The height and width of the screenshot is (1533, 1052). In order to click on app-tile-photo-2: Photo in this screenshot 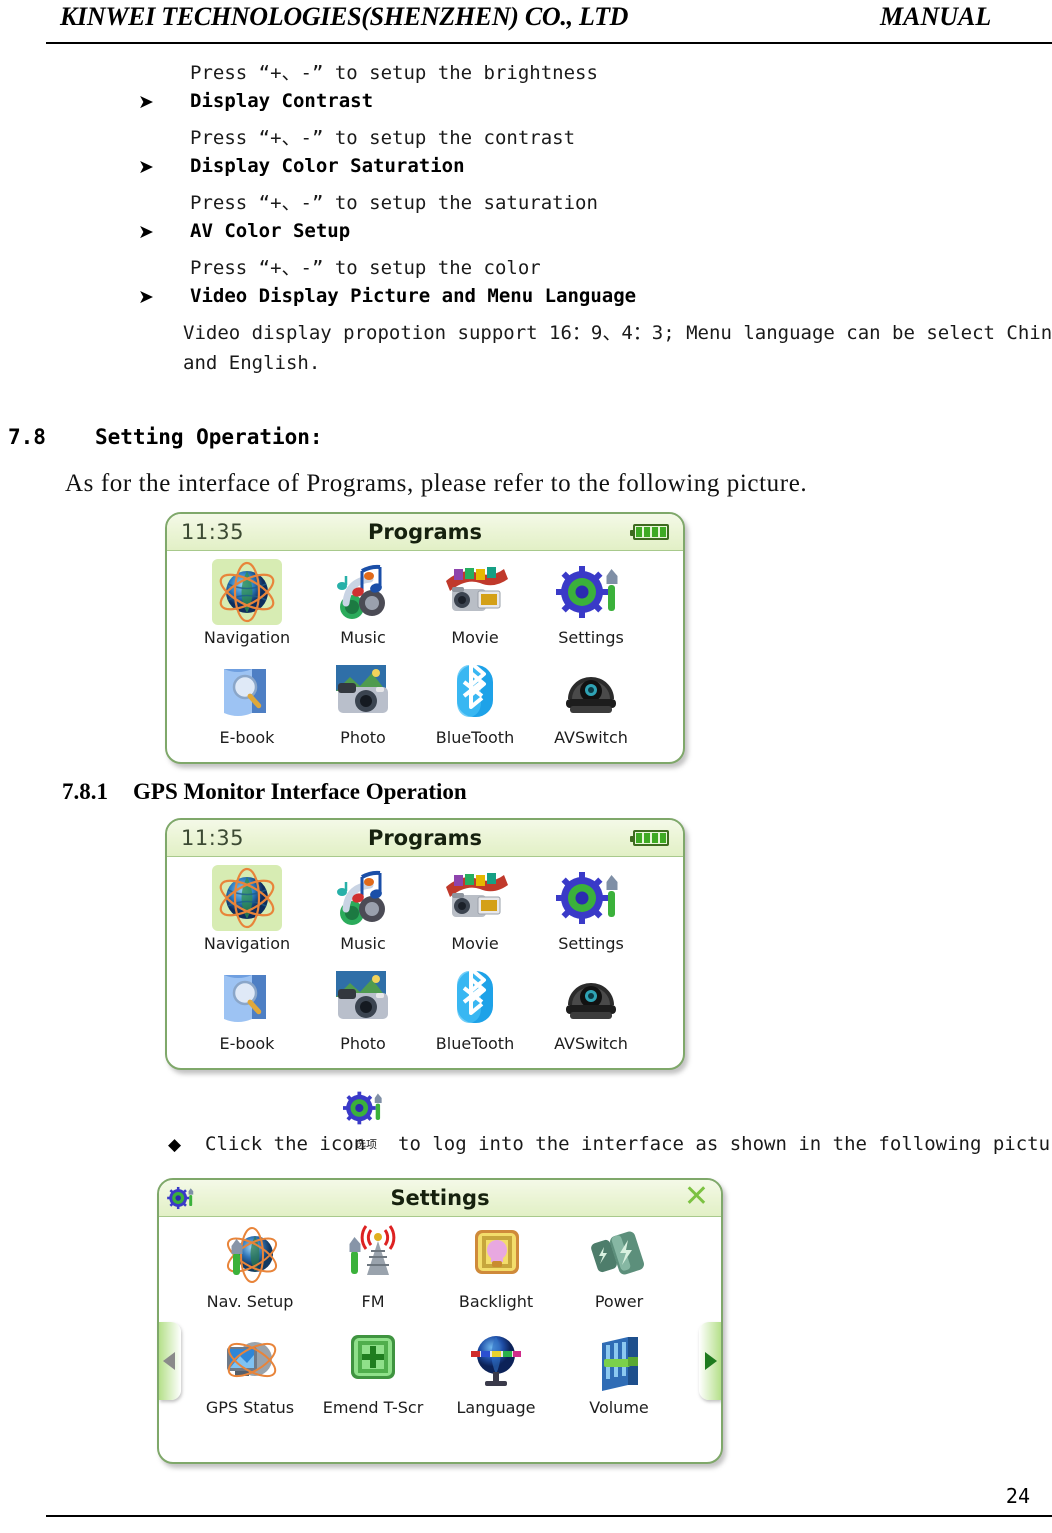, I will do `click(363, 1009)`.